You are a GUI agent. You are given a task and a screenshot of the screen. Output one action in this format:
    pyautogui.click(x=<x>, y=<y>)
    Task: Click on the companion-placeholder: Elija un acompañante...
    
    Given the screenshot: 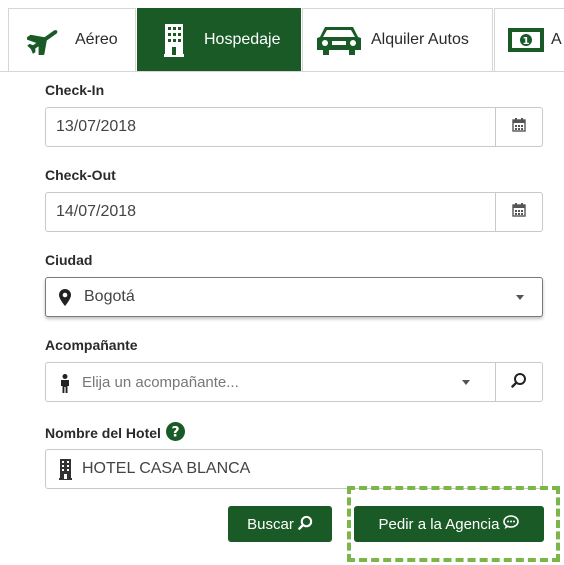 What is the action you would take?
    pyautogui.click(x=160, y=382)
    